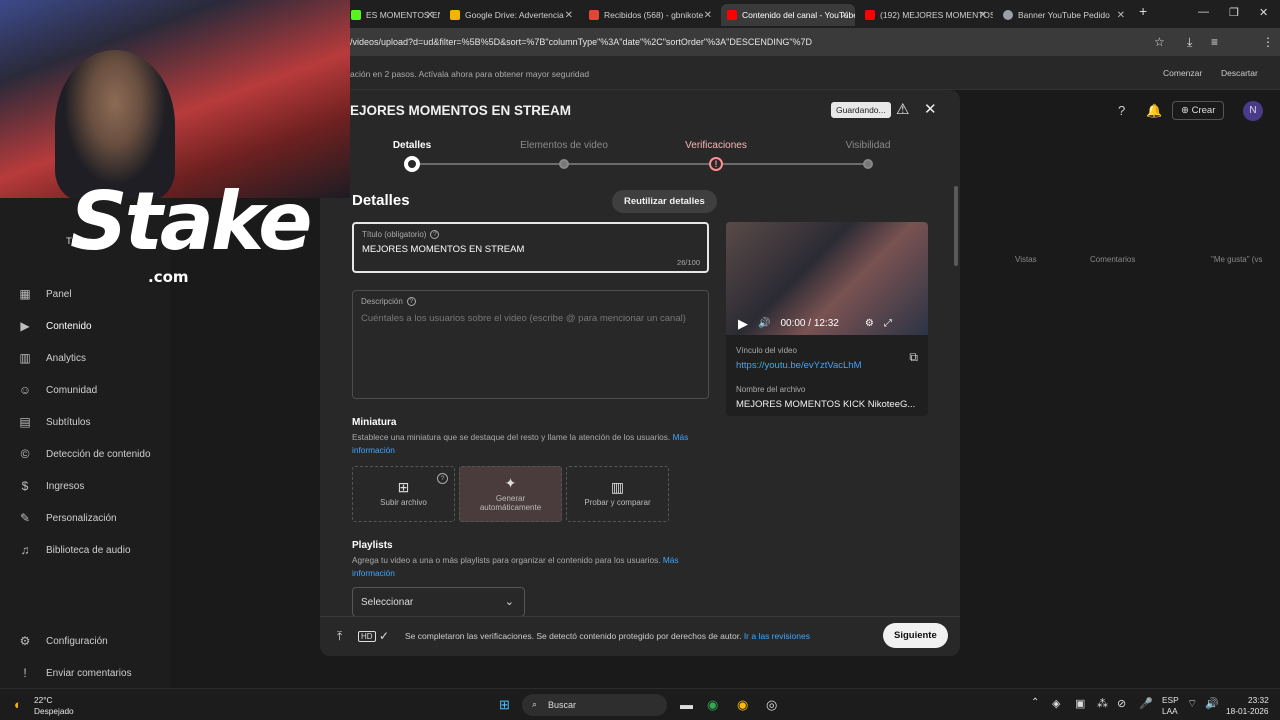 This screenshot has width=1280, height=720. Describe the element at coordinates (43, 700) in the screenshot. I see `weather-temp: 22°C` at that location.